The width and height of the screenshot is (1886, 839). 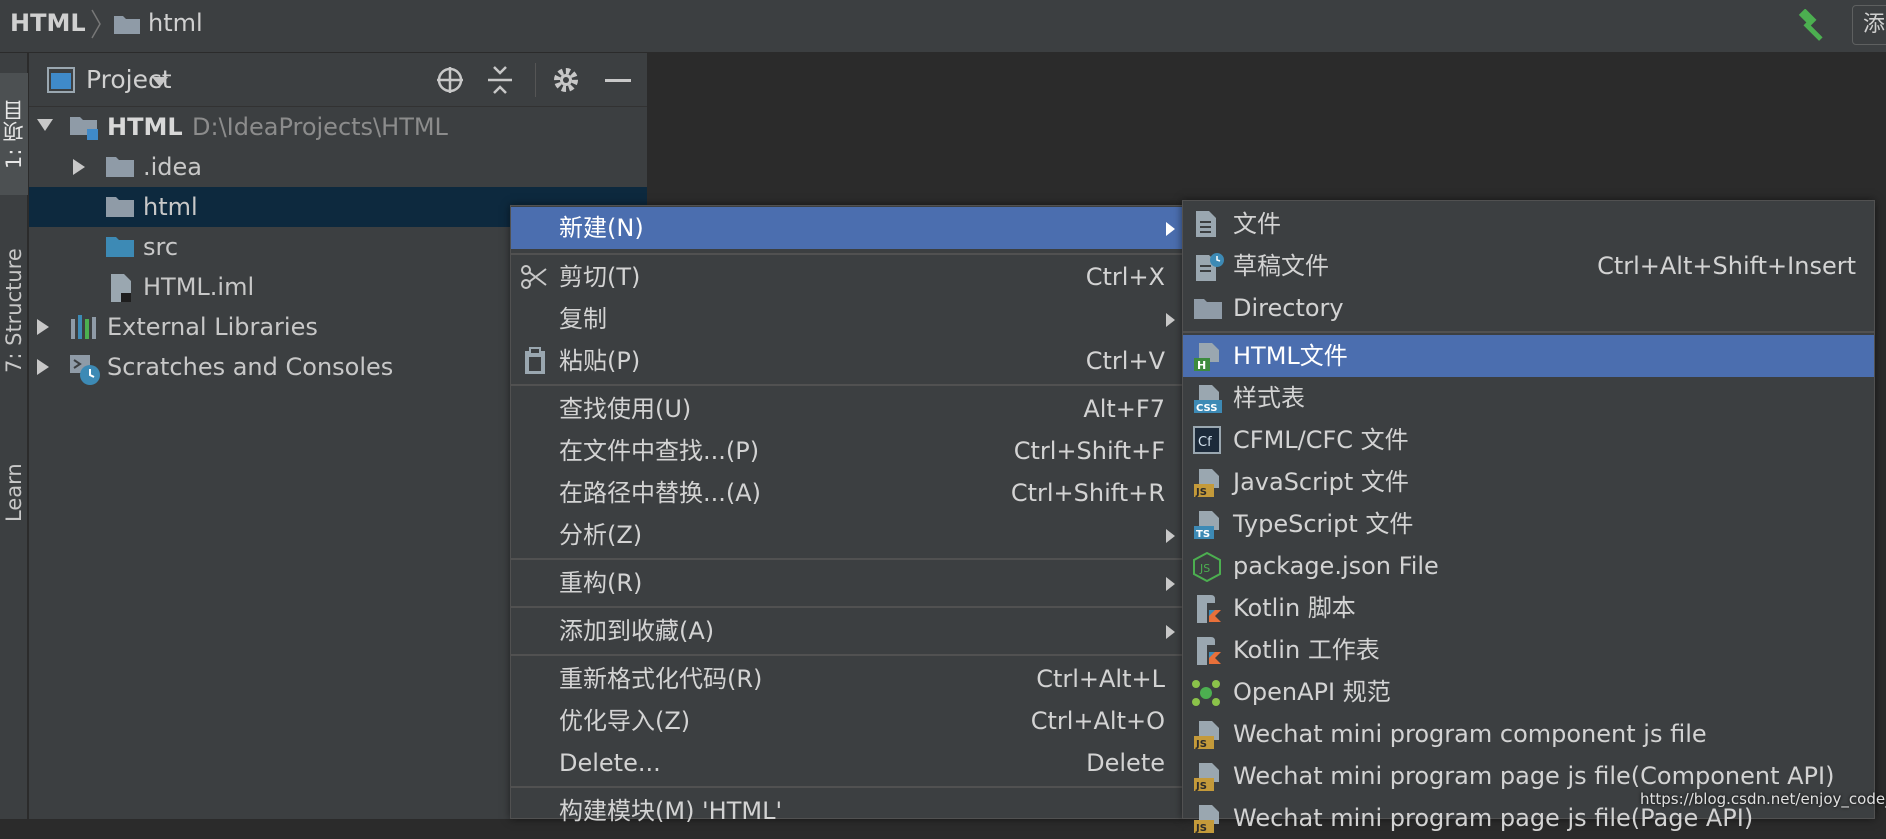 I want to click on submenu-item-typescript: TS TypeScript 文件, so click(x=1528, y=524).